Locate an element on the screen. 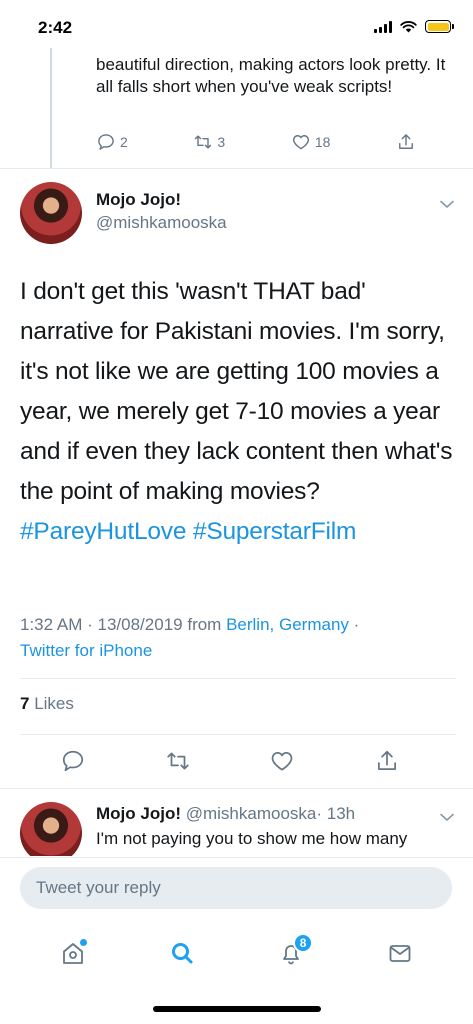 The image size is (473, 1024). tweet-date: 13/08/2019 is located at coordinates (140, 624).